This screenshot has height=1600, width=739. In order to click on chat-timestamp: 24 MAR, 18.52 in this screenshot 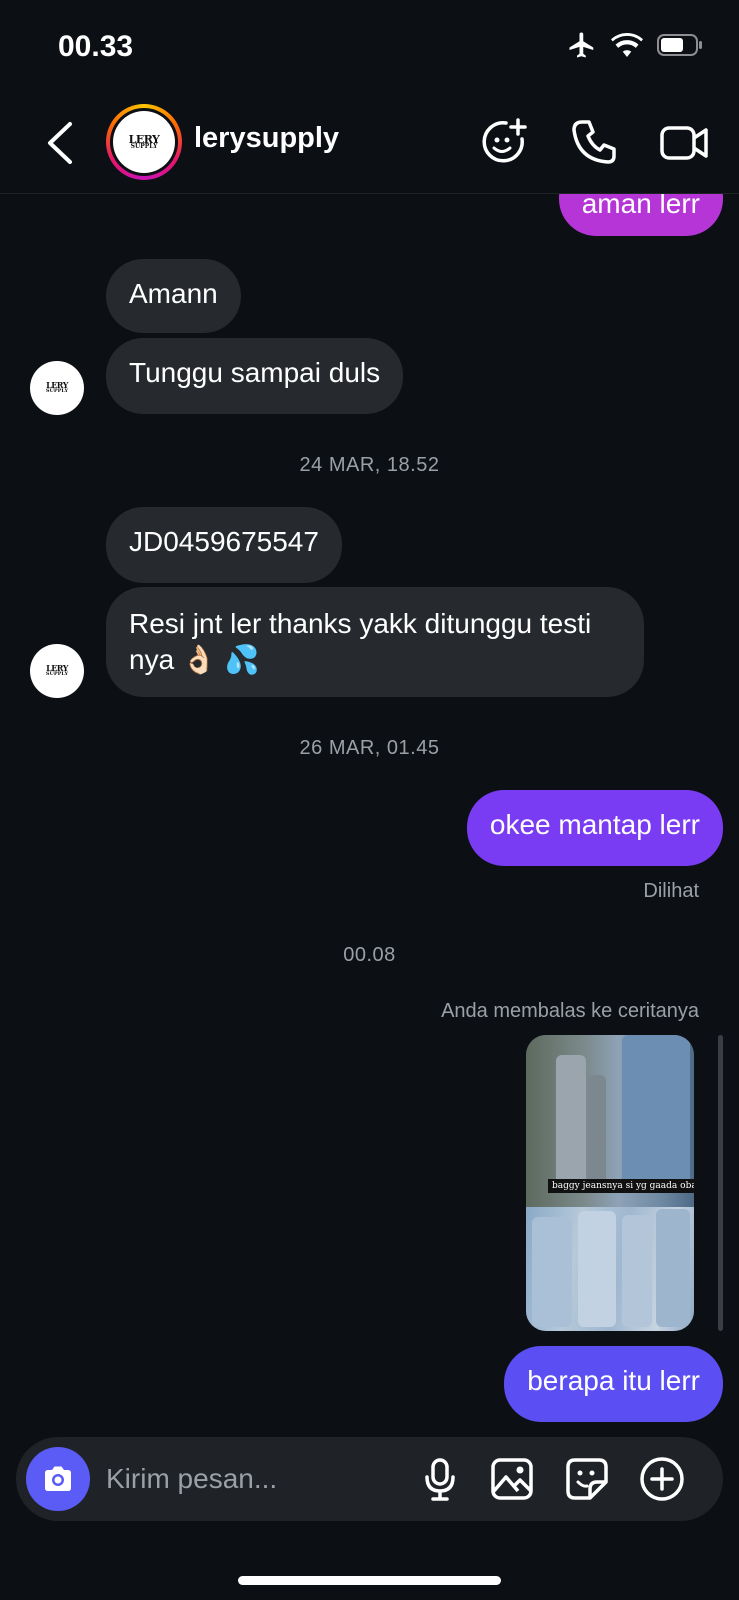, I will do `click(369, 465)`.